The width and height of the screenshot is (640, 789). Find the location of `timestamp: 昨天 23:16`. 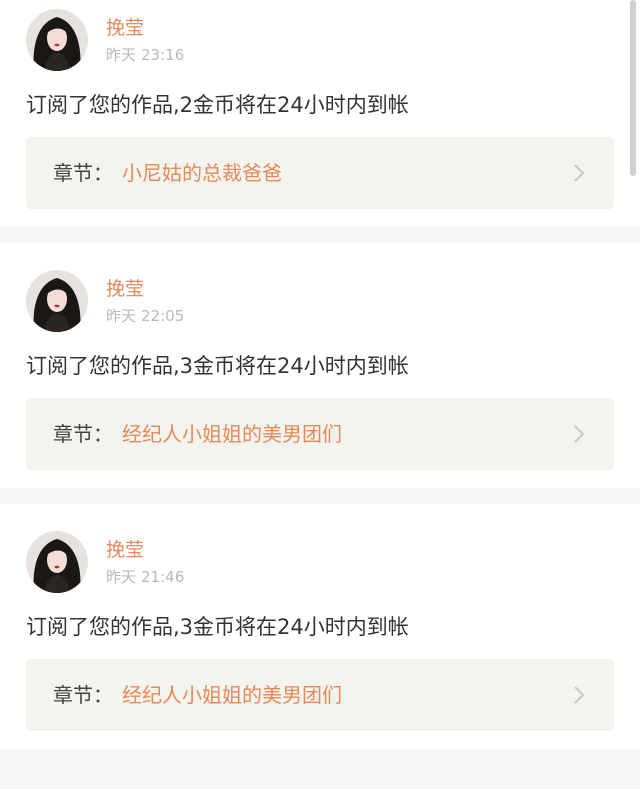

timestamp: 昨天 23:16 is located at coordinates (147, 55).